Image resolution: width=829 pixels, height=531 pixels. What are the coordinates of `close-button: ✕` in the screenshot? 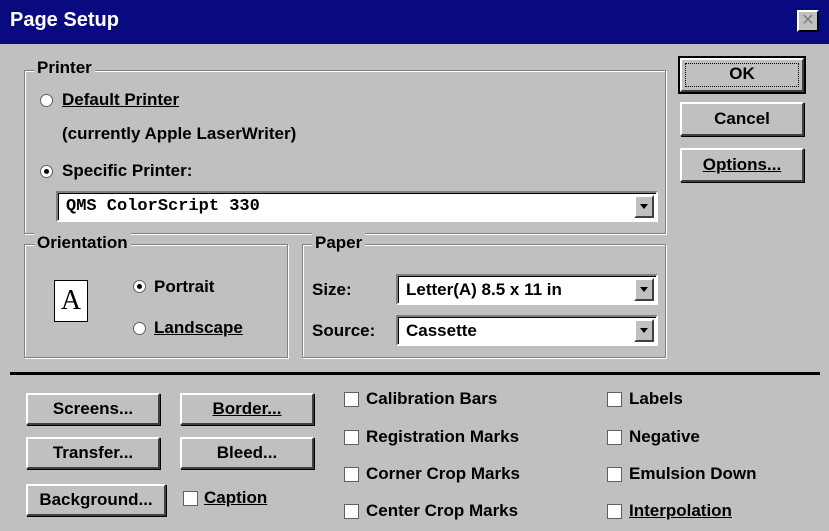 It's located at (808, 21).